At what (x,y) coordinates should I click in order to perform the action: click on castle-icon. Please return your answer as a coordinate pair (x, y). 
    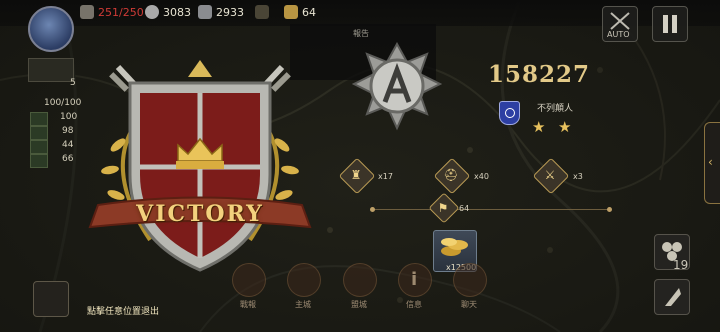
    Looking at the image, I should click on (262, 12).